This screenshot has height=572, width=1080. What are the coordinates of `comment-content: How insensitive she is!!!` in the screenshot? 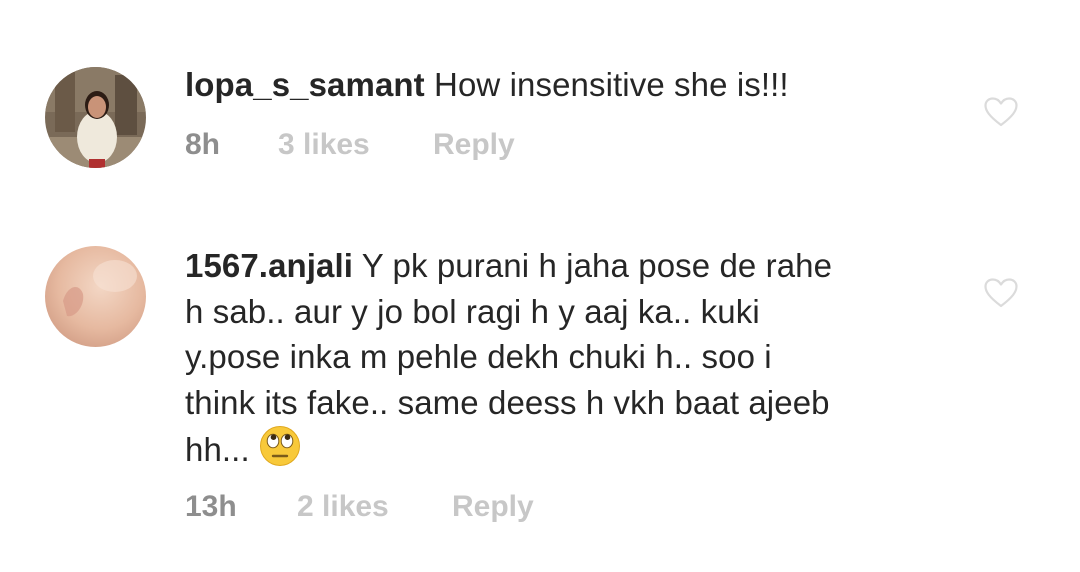 It's located at (611, 84).